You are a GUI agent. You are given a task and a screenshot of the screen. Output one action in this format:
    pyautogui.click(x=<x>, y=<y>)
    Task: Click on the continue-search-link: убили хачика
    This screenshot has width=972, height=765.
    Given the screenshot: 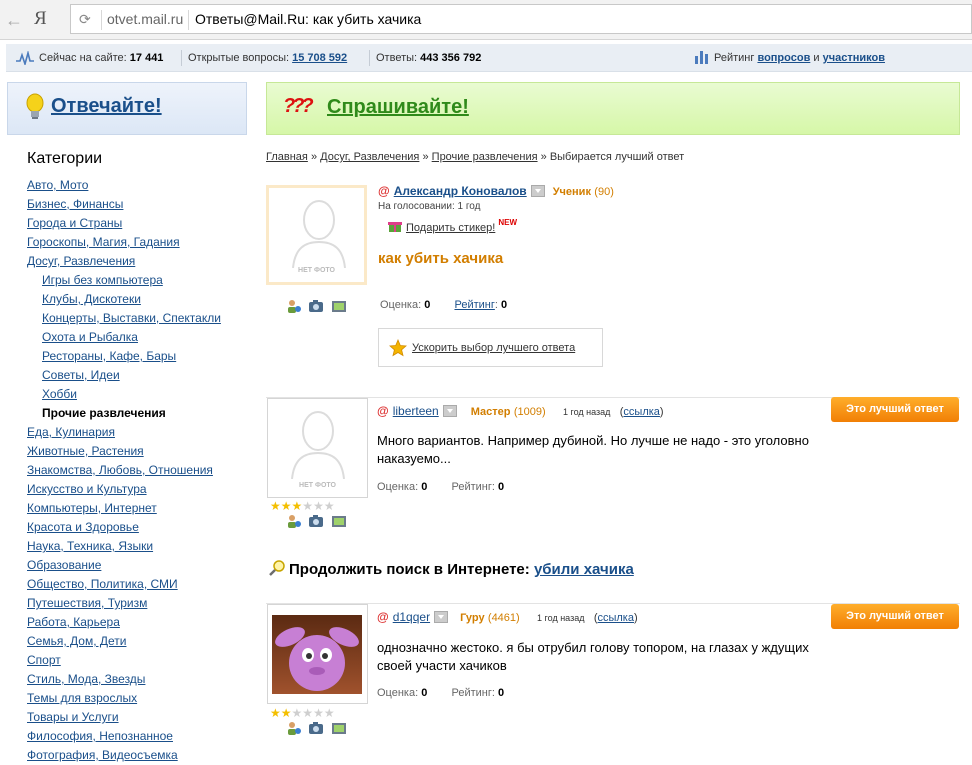 What is the action you would take?
    pyautogui.click(x=584, y=569)
    